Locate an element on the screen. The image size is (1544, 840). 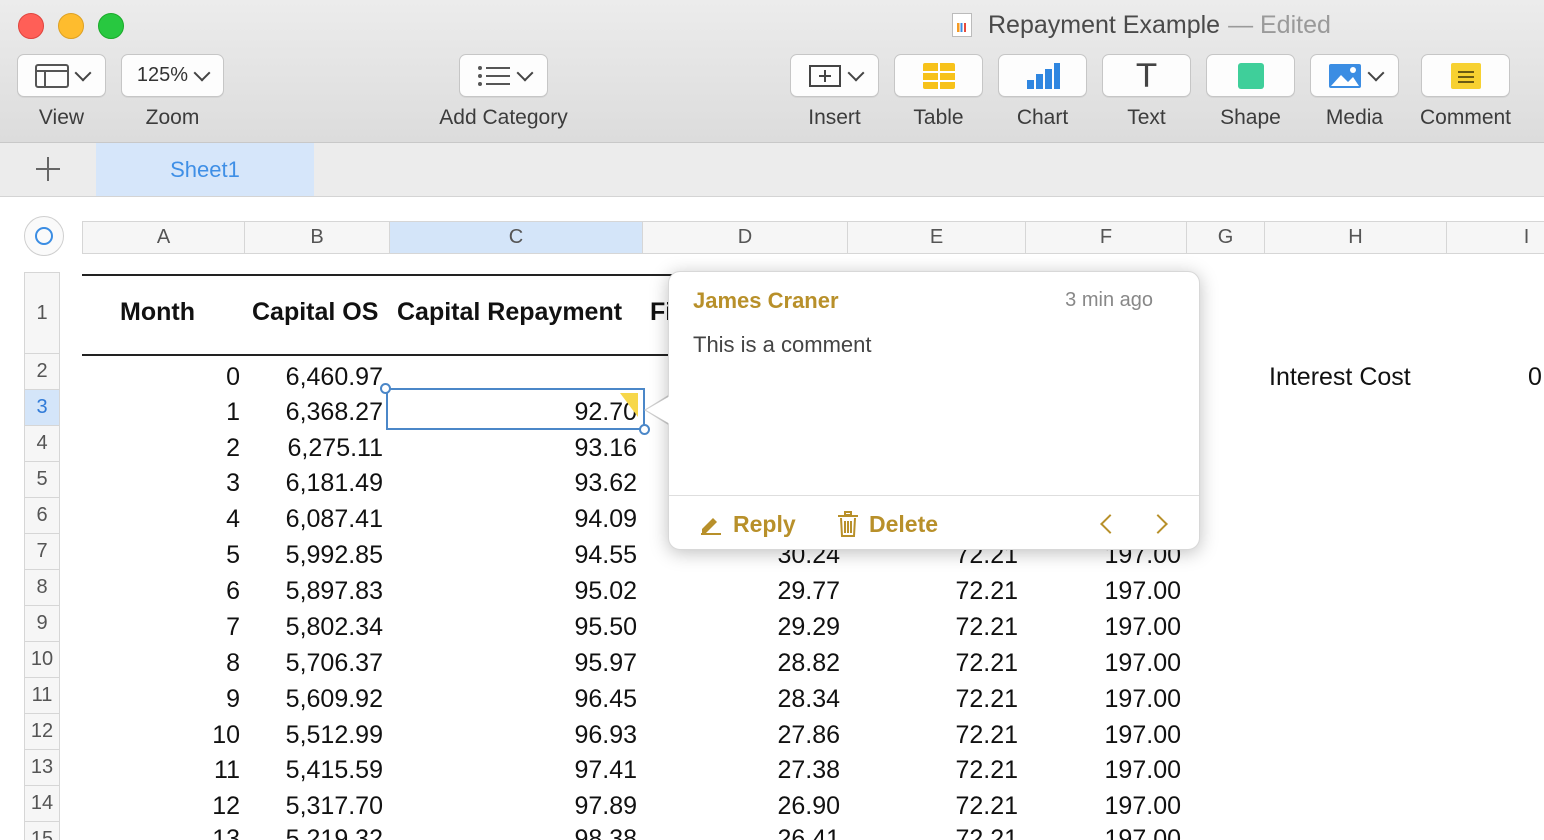
cell-capital-os: 6,087.41 is located at coordinates (316, 519).